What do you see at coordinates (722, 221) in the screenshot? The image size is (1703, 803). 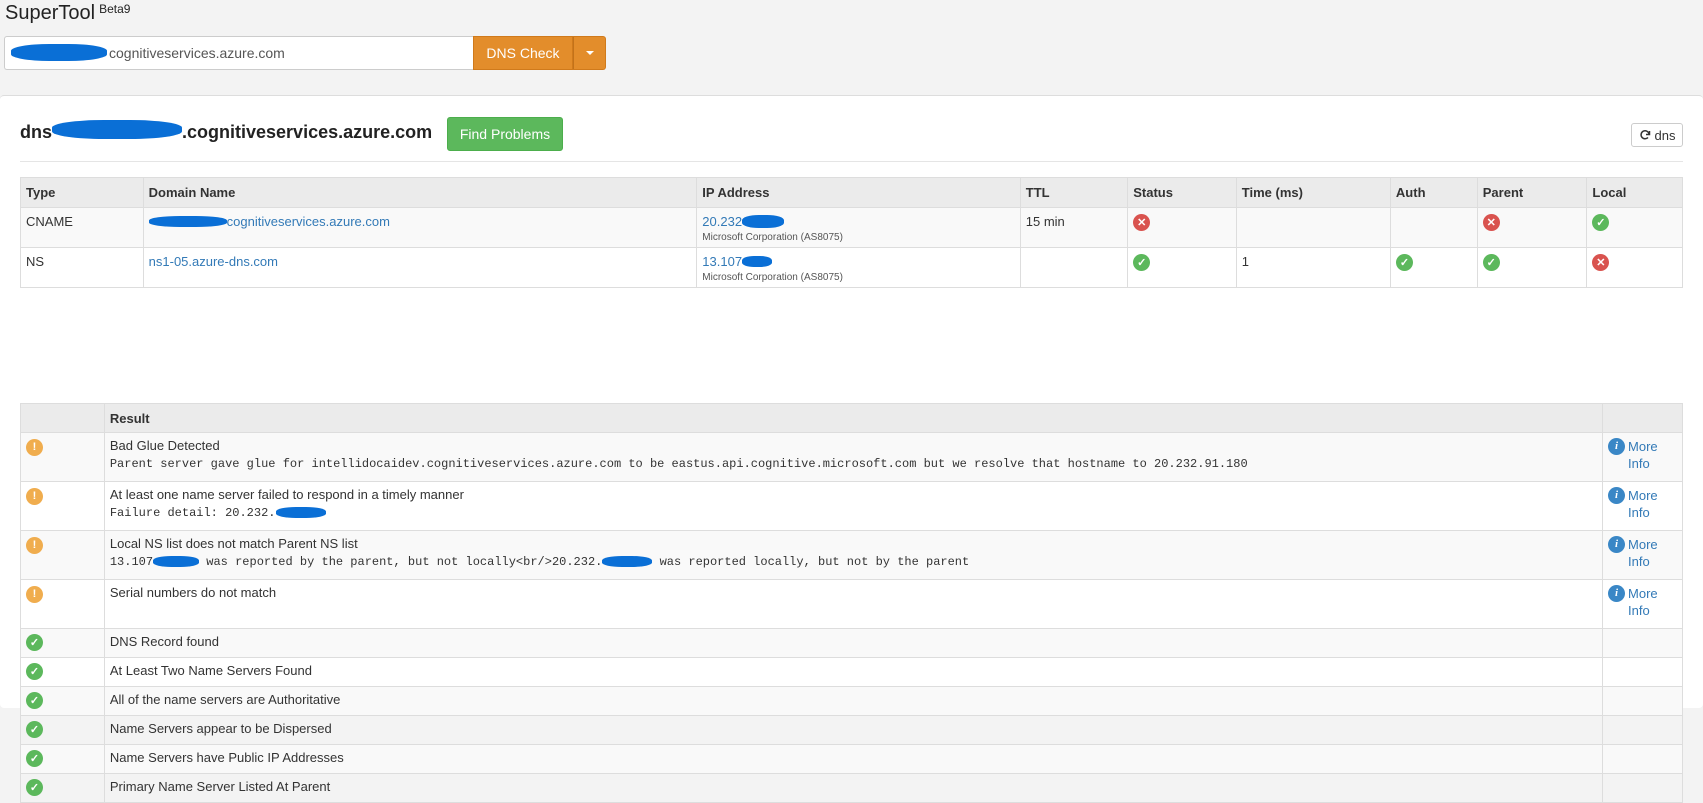 I see `record-ip-text: 20.232` at bounding box center [722, 221].